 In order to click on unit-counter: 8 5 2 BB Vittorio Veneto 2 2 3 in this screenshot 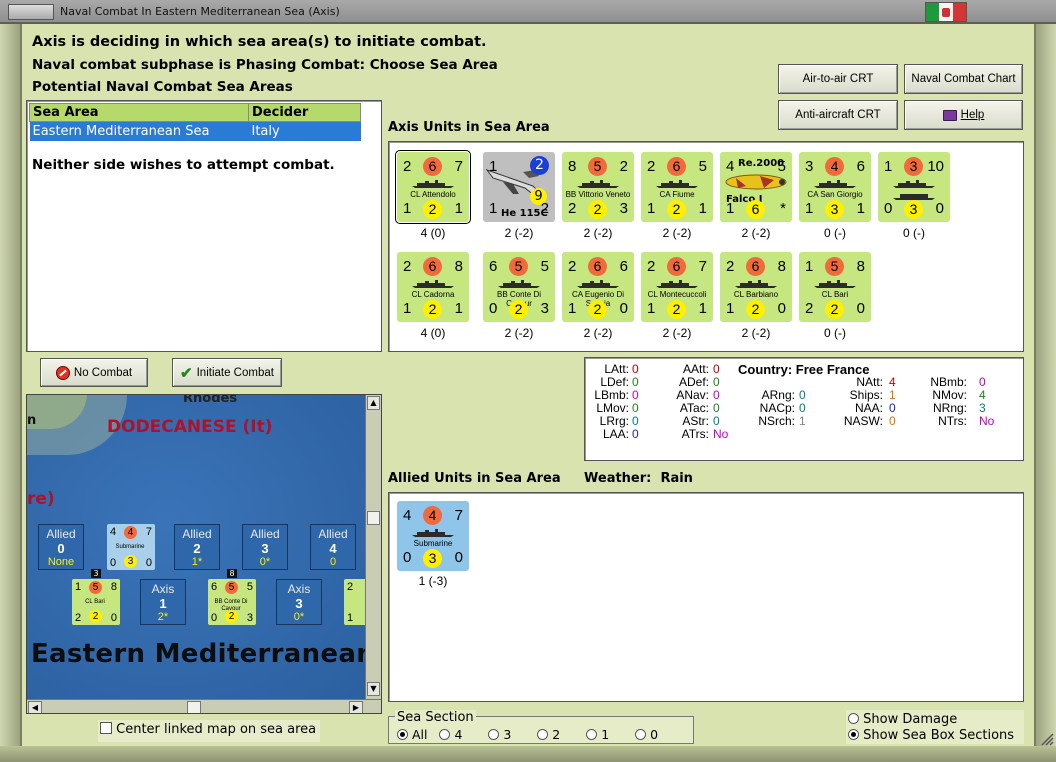, I will do `click(598, 187)`.